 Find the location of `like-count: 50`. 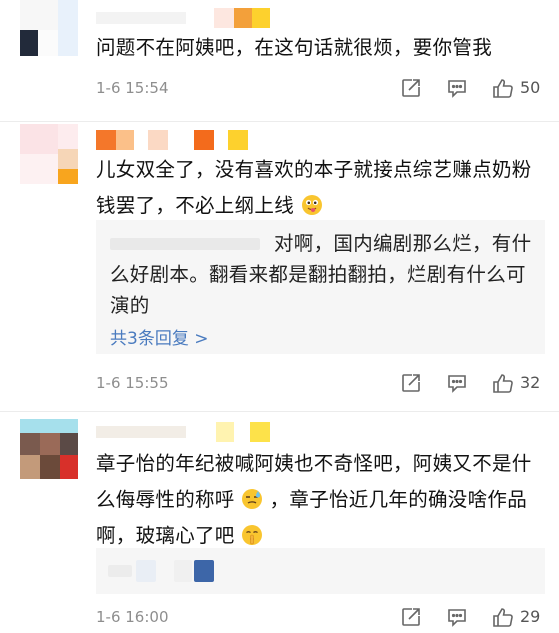

like-count: 50 is located at coordinates (530, 87).